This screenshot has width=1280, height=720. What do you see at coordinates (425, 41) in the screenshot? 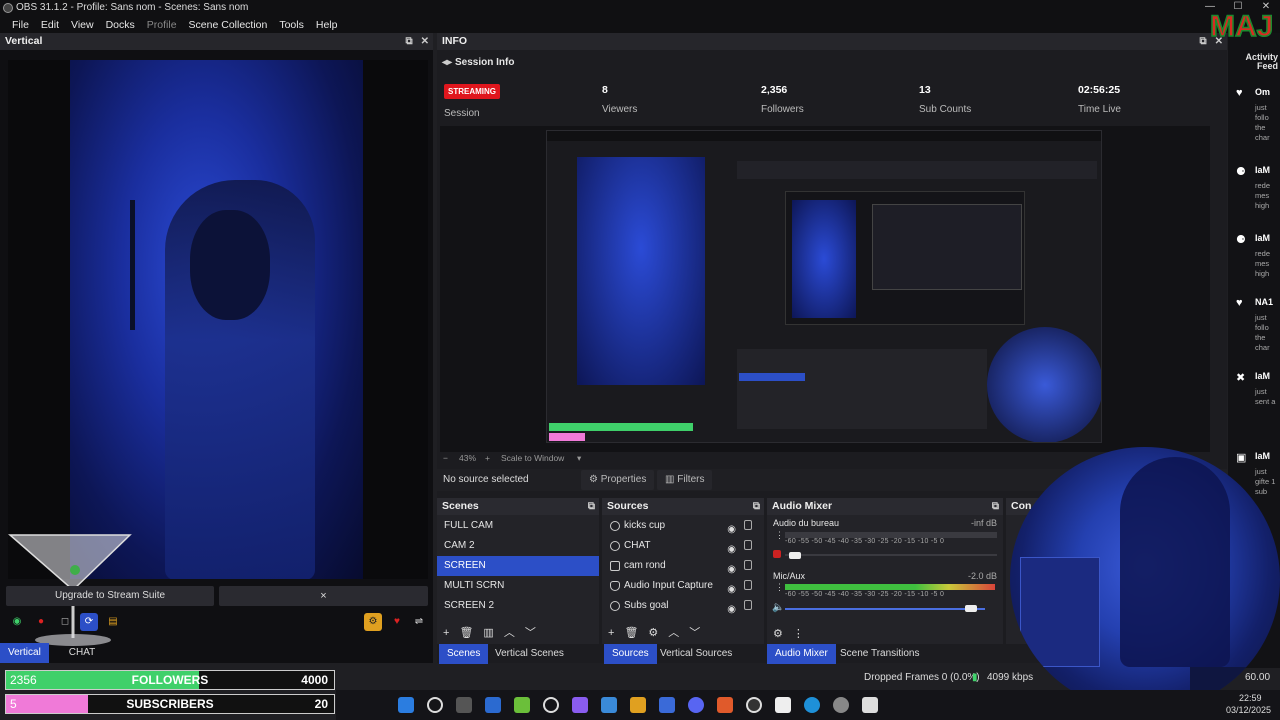
I see `close-dock-icon: ✕` at bounding box center [425, 41].